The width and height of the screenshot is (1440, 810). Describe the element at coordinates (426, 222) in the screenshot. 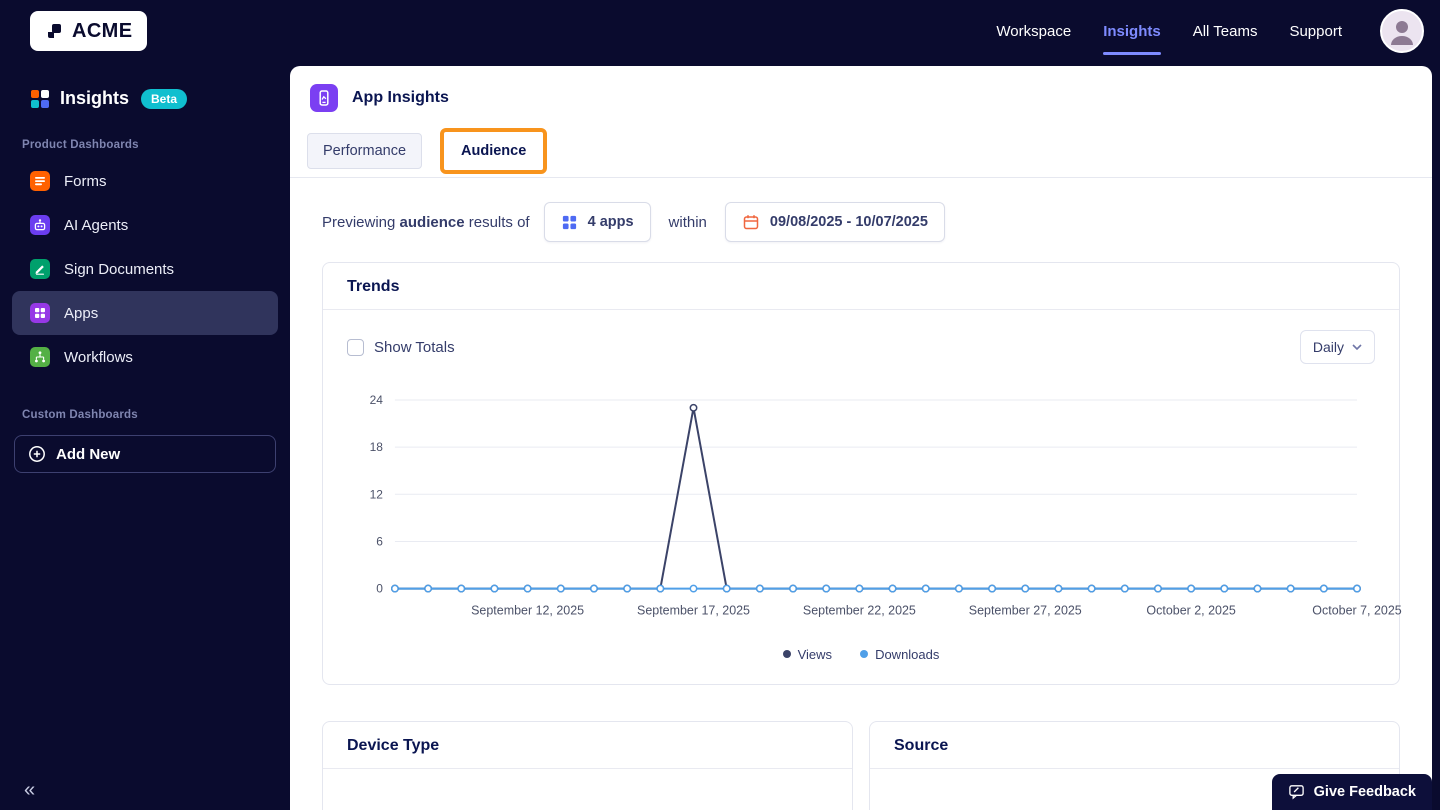

I see `filter-text: Previewing audience results of` at that location.